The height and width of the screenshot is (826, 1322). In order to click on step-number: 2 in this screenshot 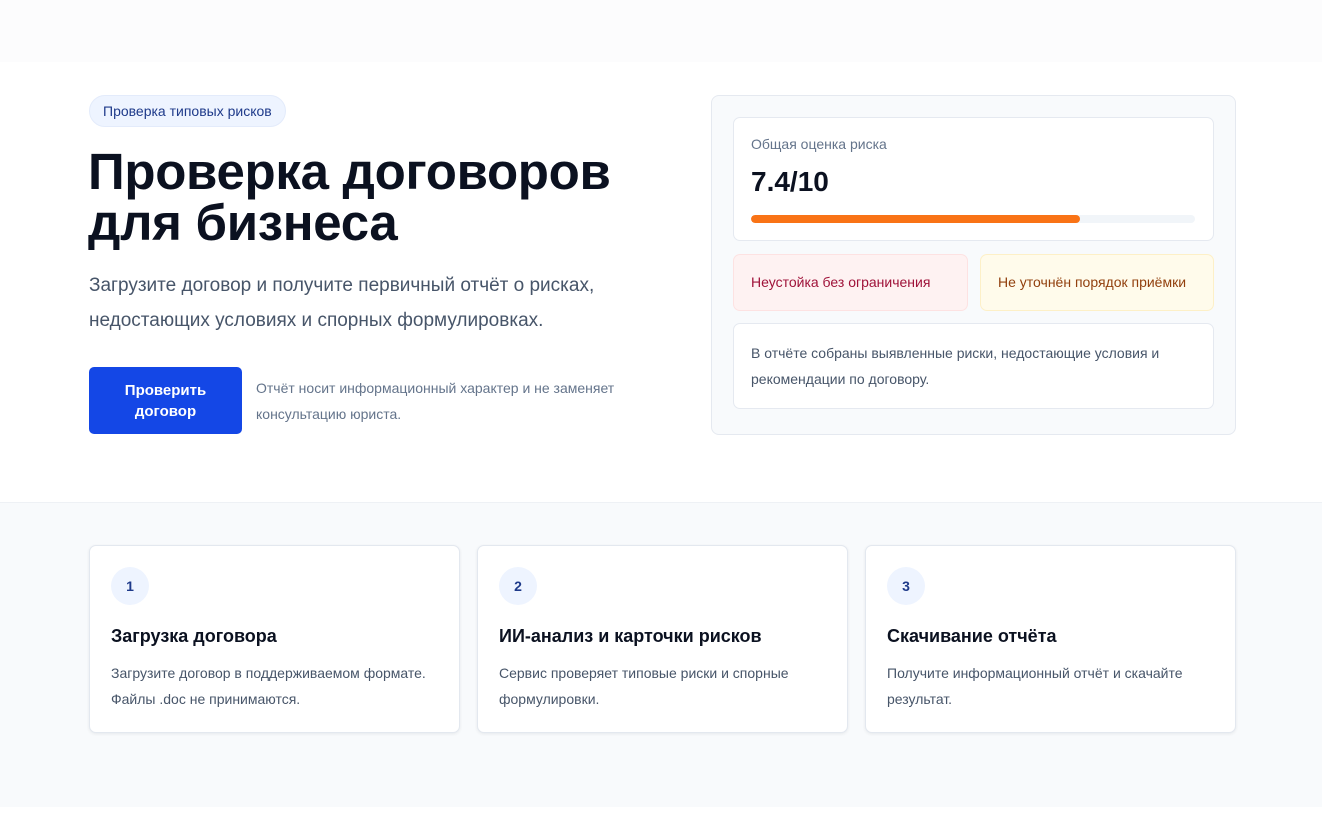, I will do `click(518, 586)`.